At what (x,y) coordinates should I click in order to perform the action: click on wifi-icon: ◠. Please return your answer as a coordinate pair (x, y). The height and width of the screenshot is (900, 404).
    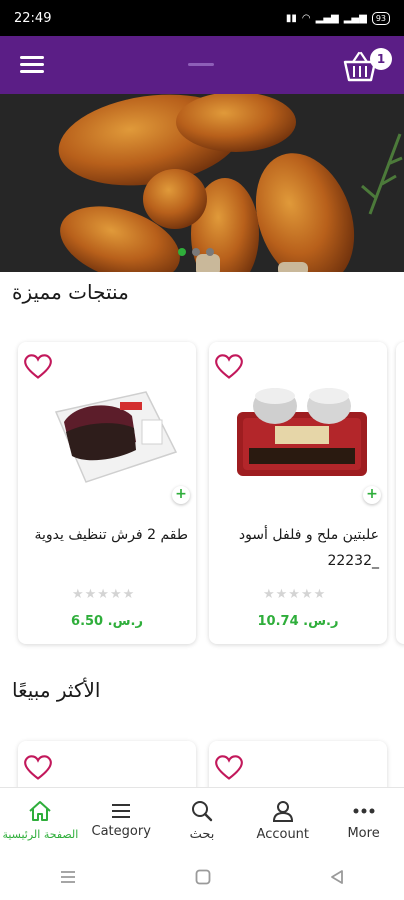
    Looking at the image, I should click on (306, 18).